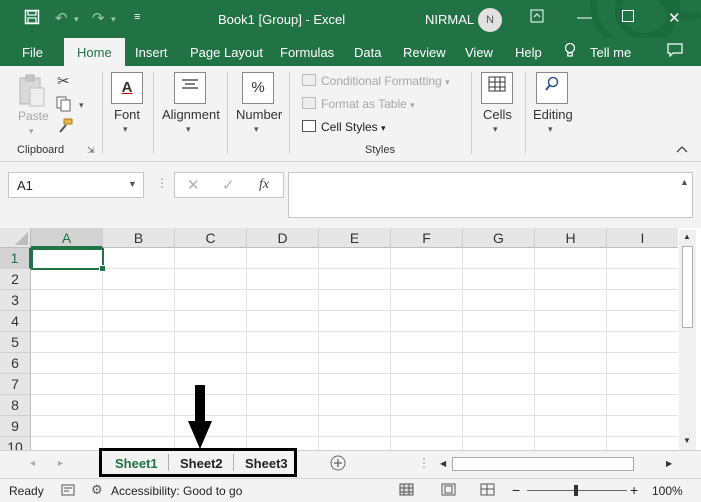 Image resolution: width=701 pixels, height=502 pixels. I want to click on name-box-dropdown-icon: ▼, so click(132, 184).